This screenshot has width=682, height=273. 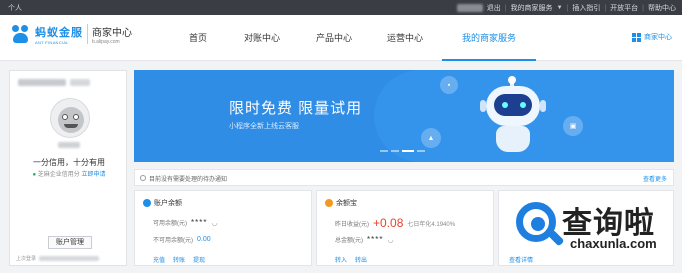 I want to click on magnifier-logo-icon, so click(x=538, y=224).